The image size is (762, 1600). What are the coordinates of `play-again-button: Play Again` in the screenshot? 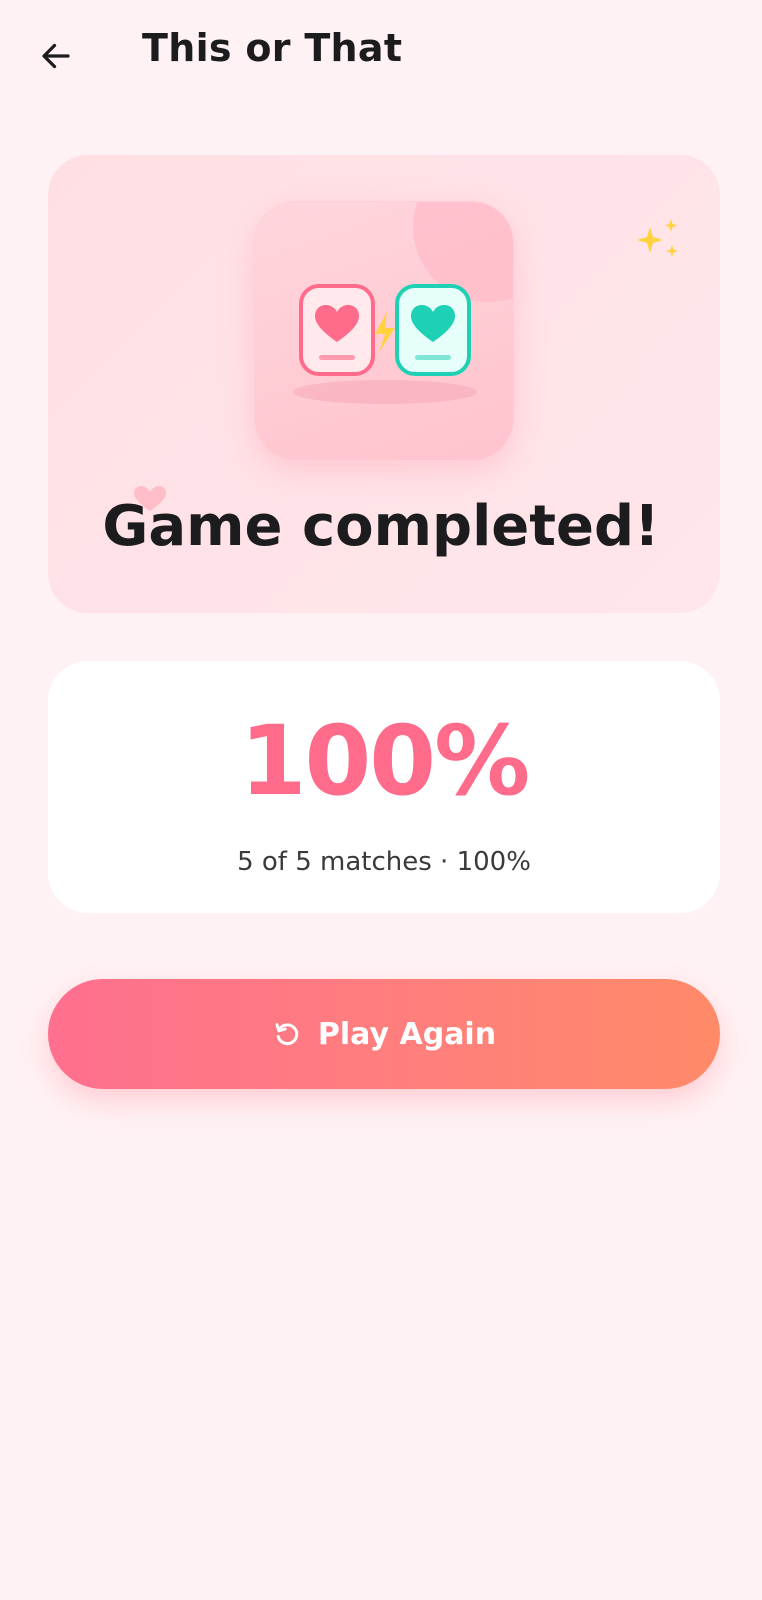 It's located at (384, 1034).